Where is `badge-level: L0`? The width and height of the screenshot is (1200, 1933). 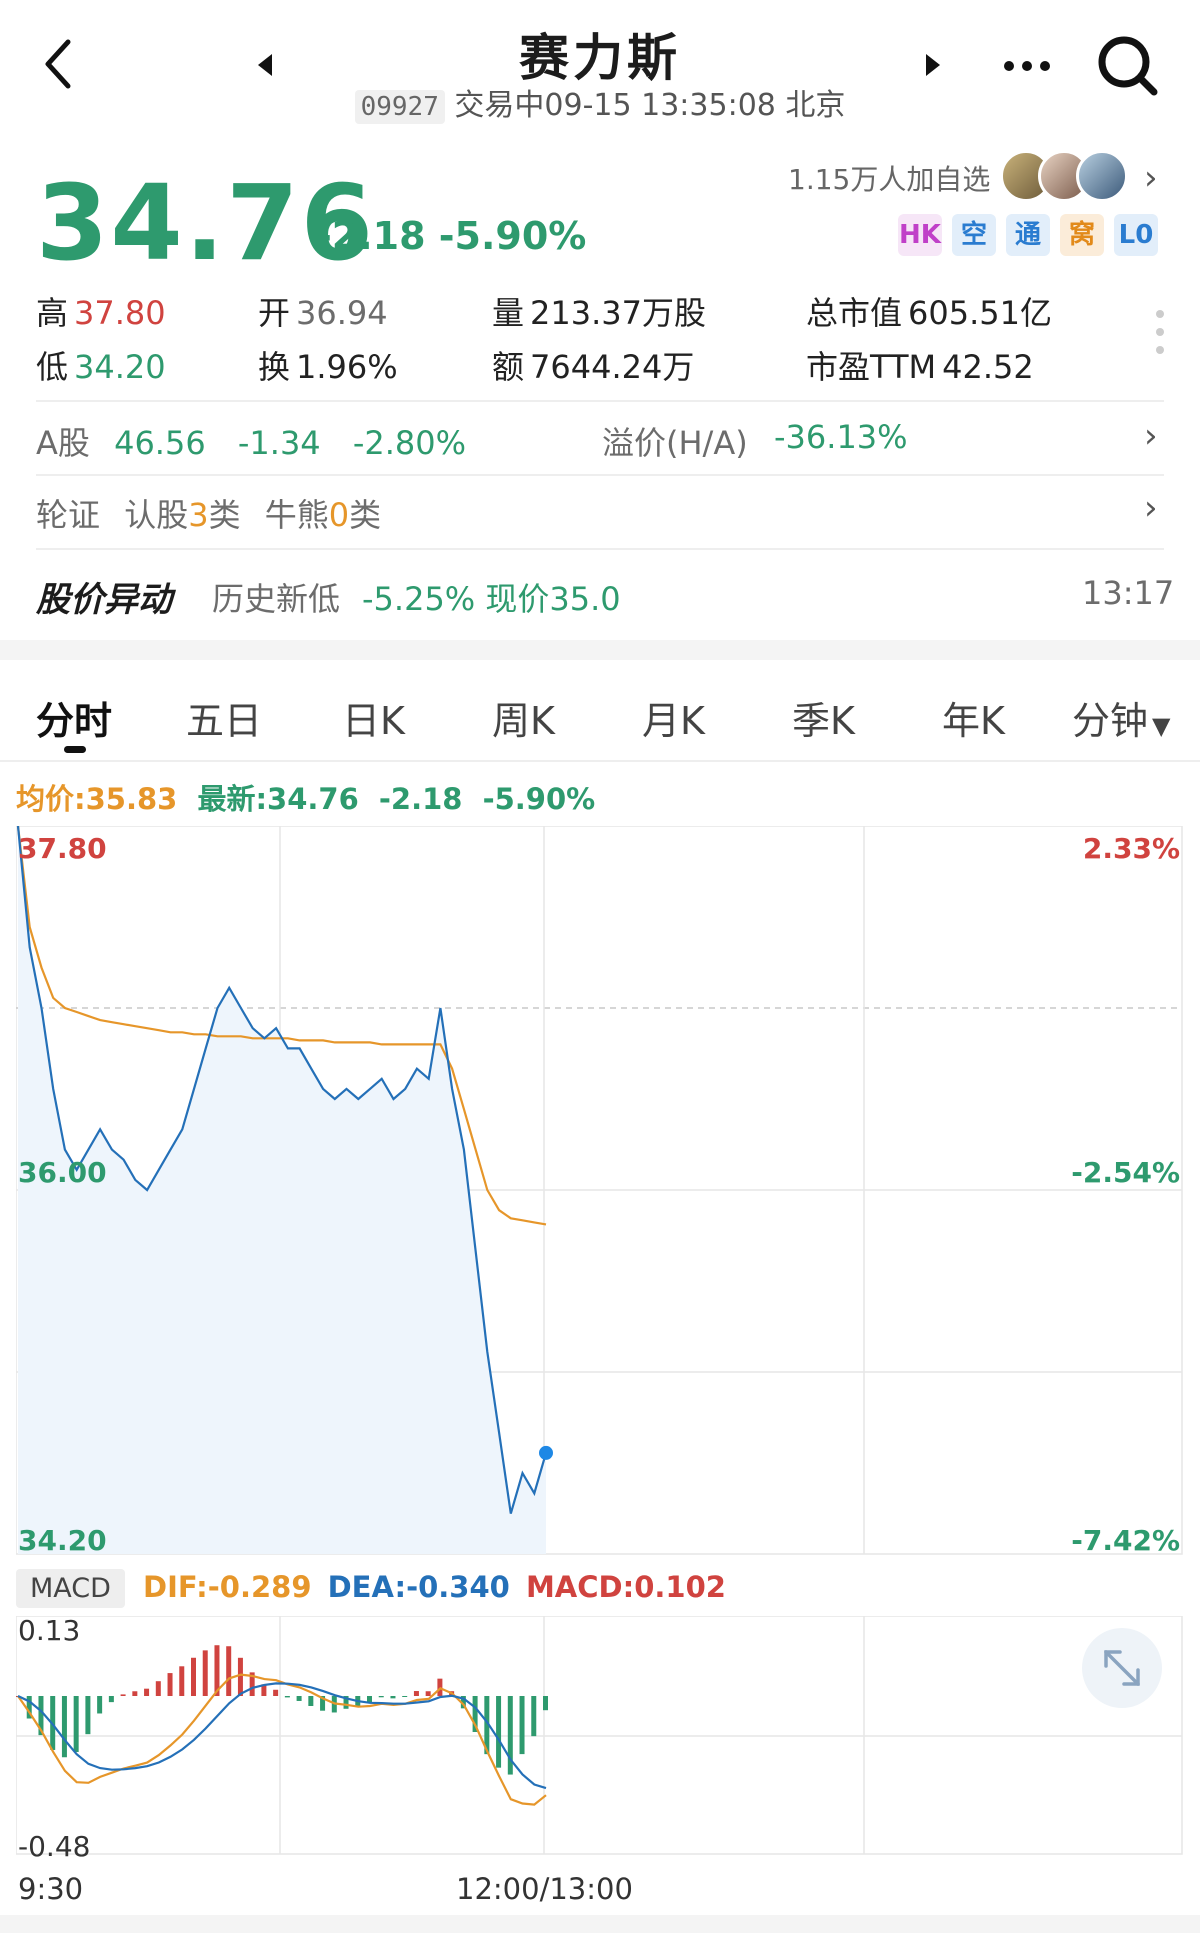 badge-level: L0 is located at coordinates (1136, 235).